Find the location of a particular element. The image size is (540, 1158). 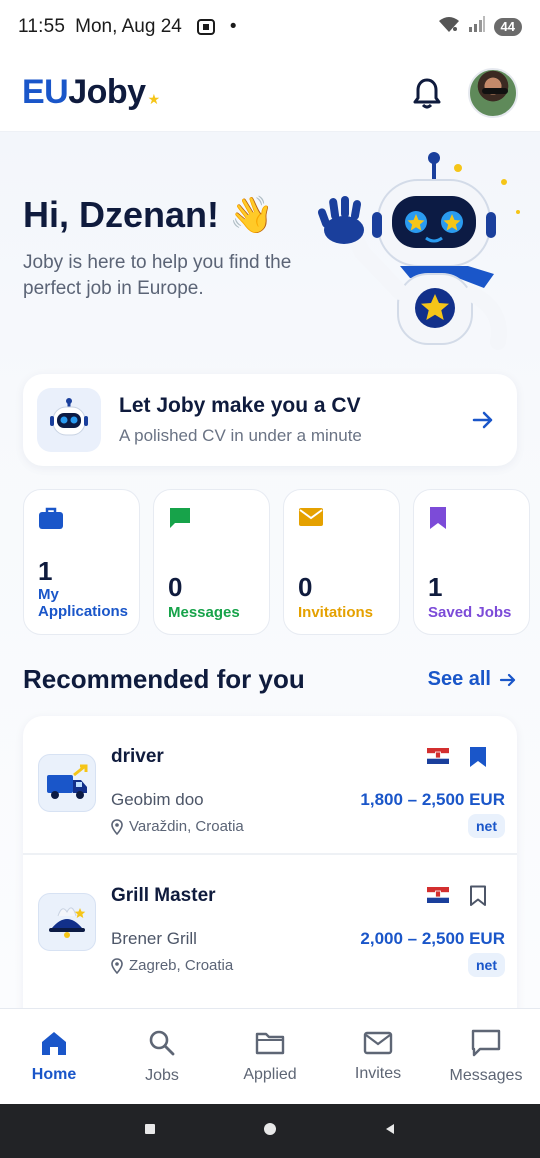

screenshot-icon is located at coordinates (206, 27).